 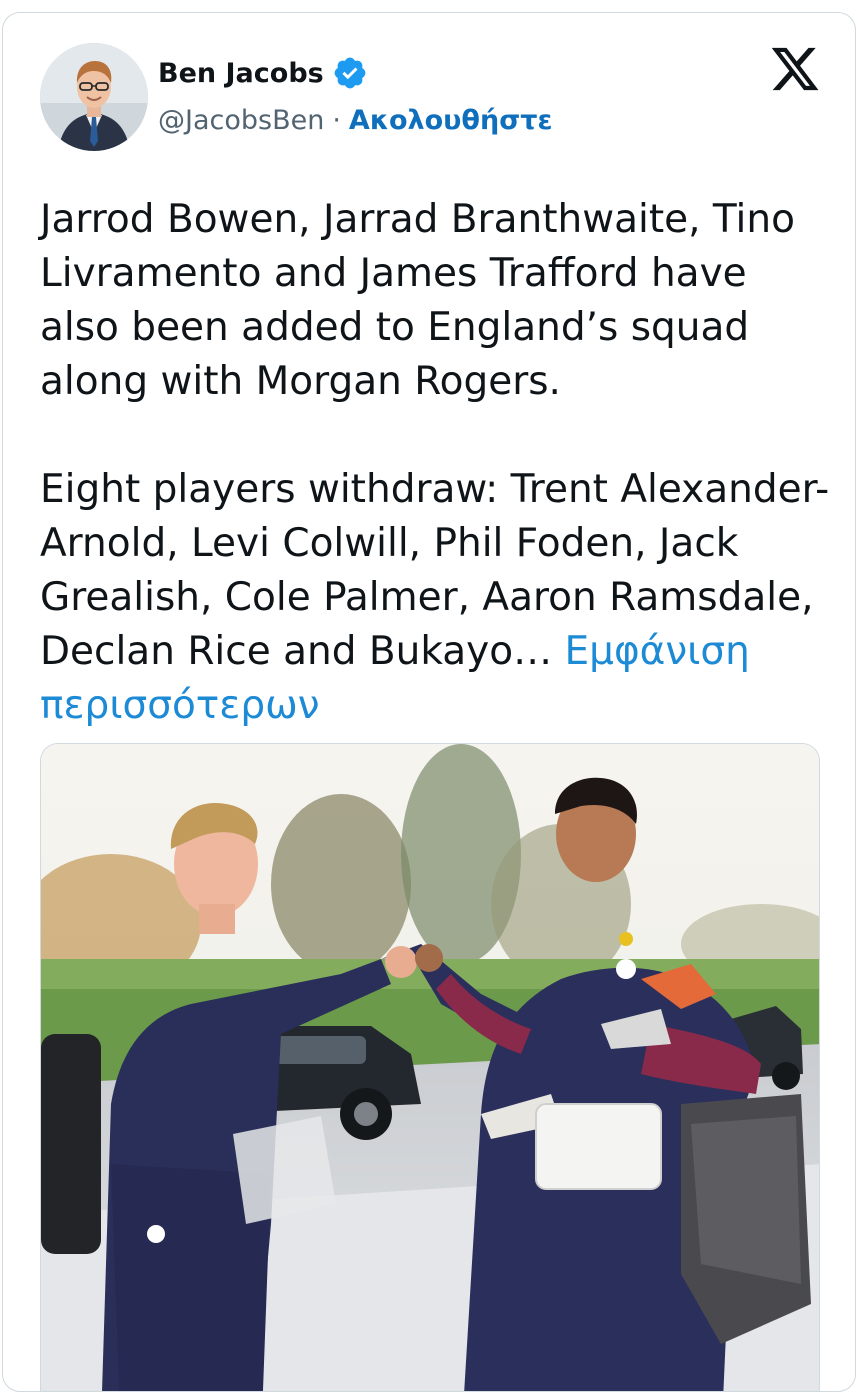 I want to click on author-handle: @JacobsBen, so click(x=241, y=120).